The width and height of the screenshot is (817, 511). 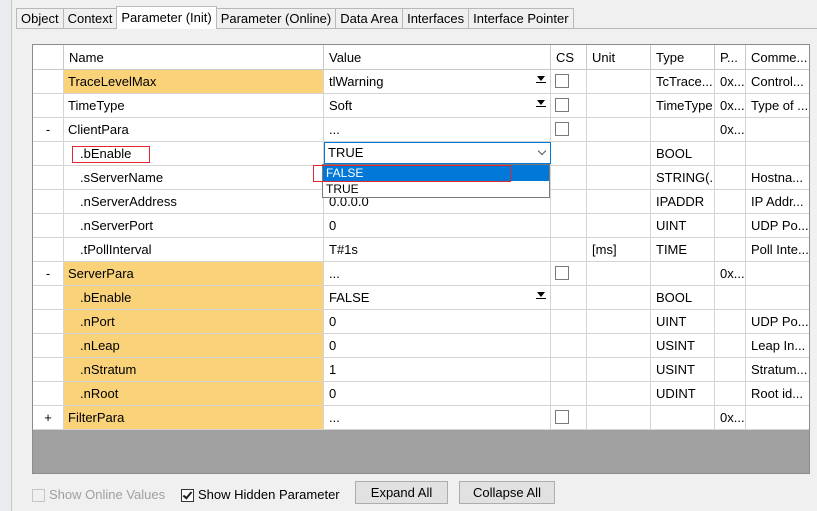 What do you see at coordinates (194, 178) in the screenshot?
I see `name-cell: .sServerName` at bounding box center [194, 178].